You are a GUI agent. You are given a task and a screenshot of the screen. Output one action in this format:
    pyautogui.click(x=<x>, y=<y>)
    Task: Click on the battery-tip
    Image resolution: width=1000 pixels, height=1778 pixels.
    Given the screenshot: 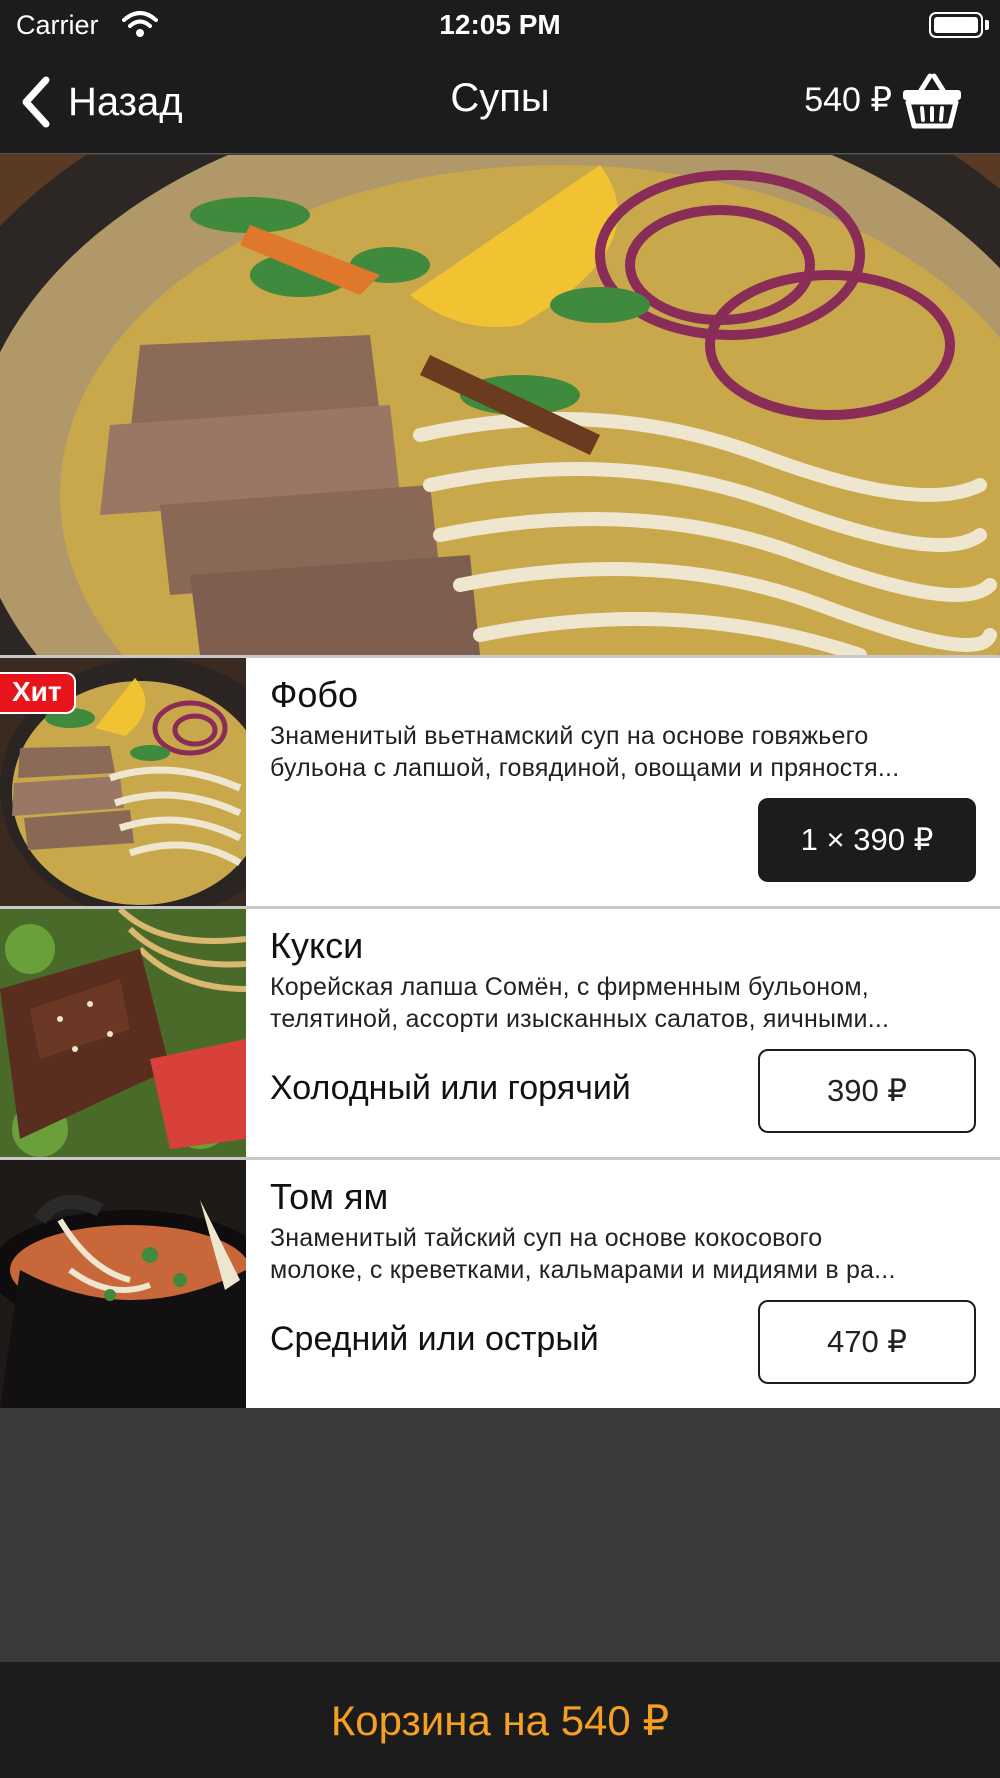 What is the action you would take?
    pyautogui.click(x=987, y=25)
    